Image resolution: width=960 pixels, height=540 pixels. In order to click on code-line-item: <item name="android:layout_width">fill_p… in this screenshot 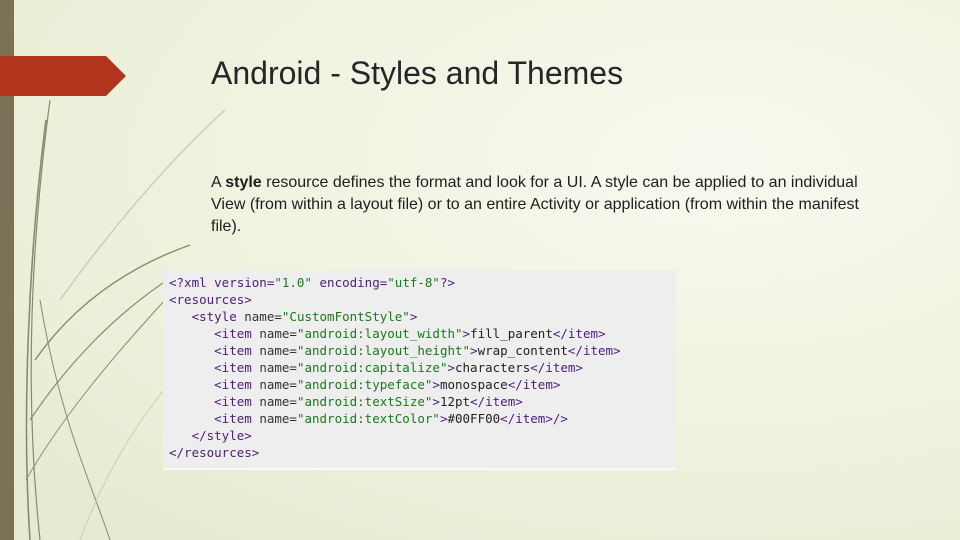, I will do `click(410, 333)`.